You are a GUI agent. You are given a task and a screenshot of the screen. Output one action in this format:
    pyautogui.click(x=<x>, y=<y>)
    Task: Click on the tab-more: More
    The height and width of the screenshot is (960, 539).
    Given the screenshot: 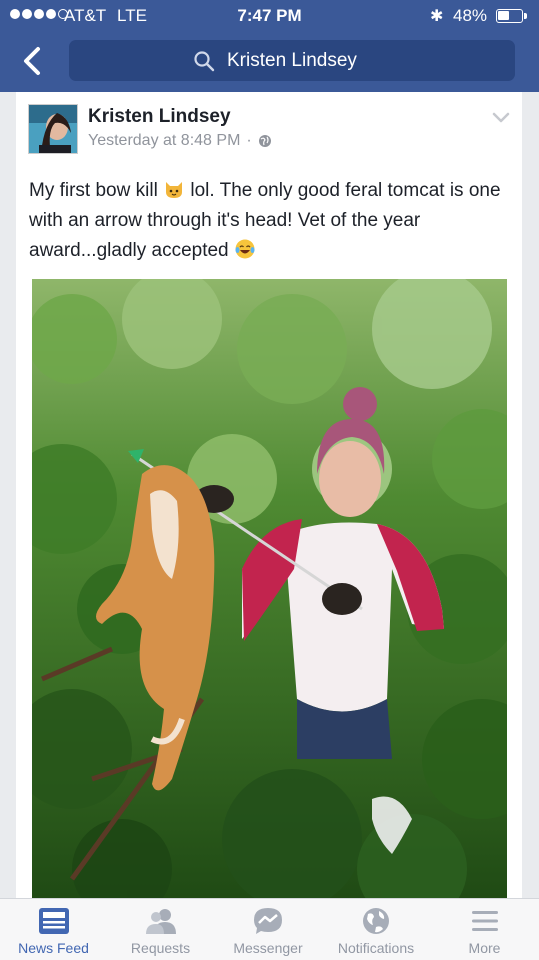 What is the action you would take?
    pyautogui.click(x=484, y=929)
    